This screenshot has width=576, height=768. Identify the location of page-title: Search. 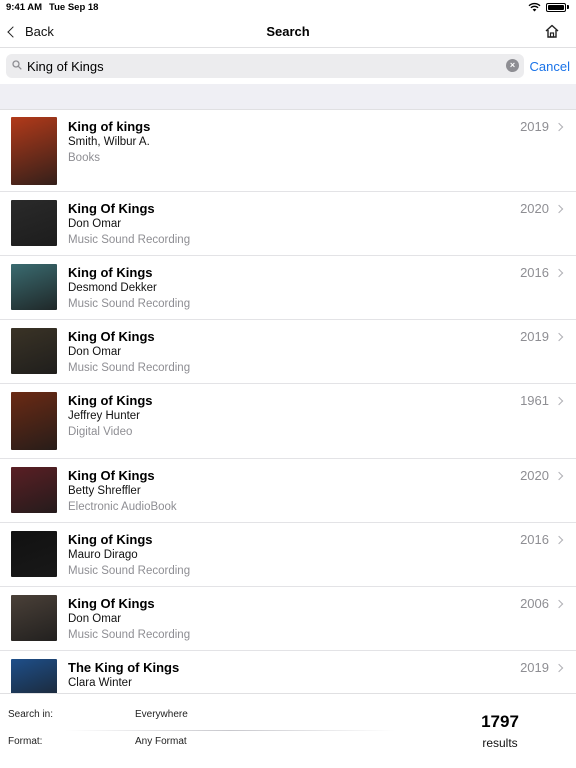
(288, 31).